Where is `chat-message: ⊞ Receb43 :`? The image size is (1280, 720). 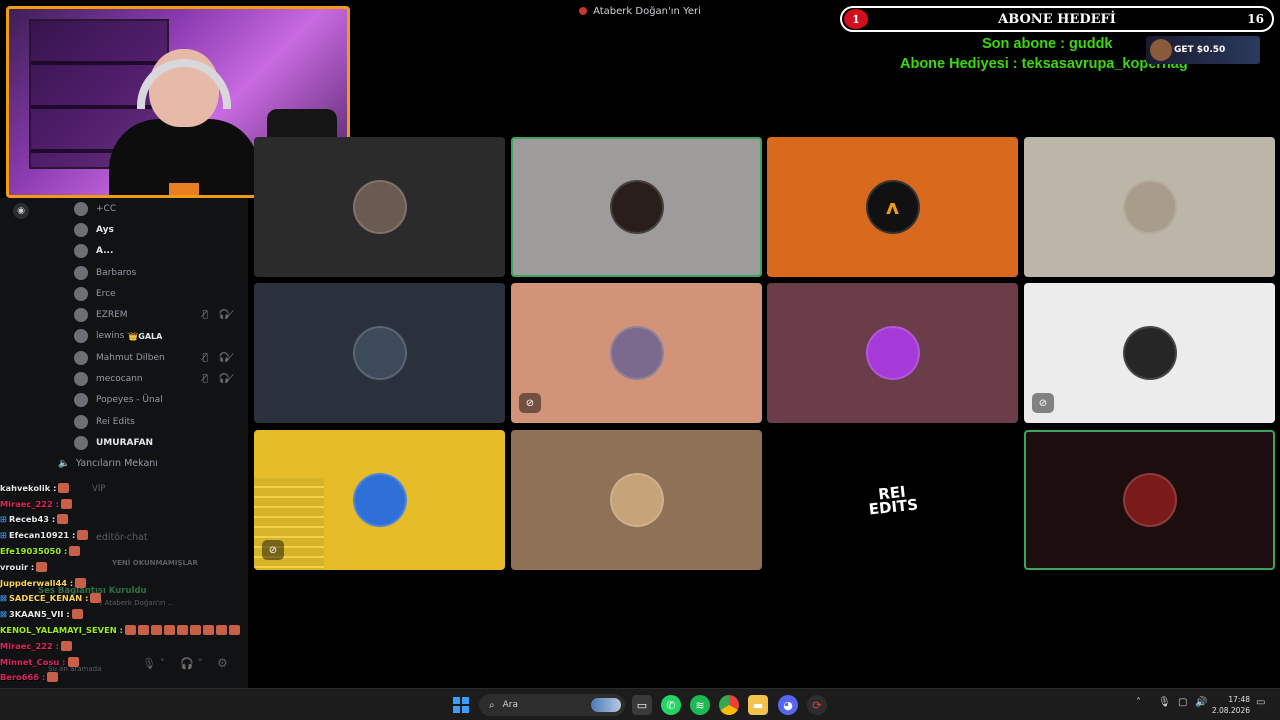
chat-message: ⊞ Receb43 : is located at coordinates (145, 520).